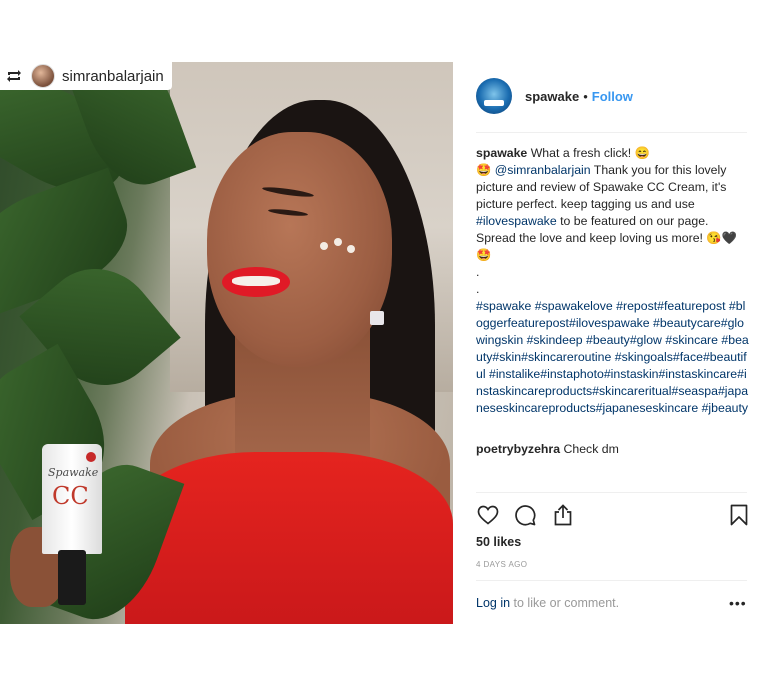 Image resolution: width=767 pixels, height=685 pixels. I want to click on post-header: spawake • Follow, so click(554, 96).